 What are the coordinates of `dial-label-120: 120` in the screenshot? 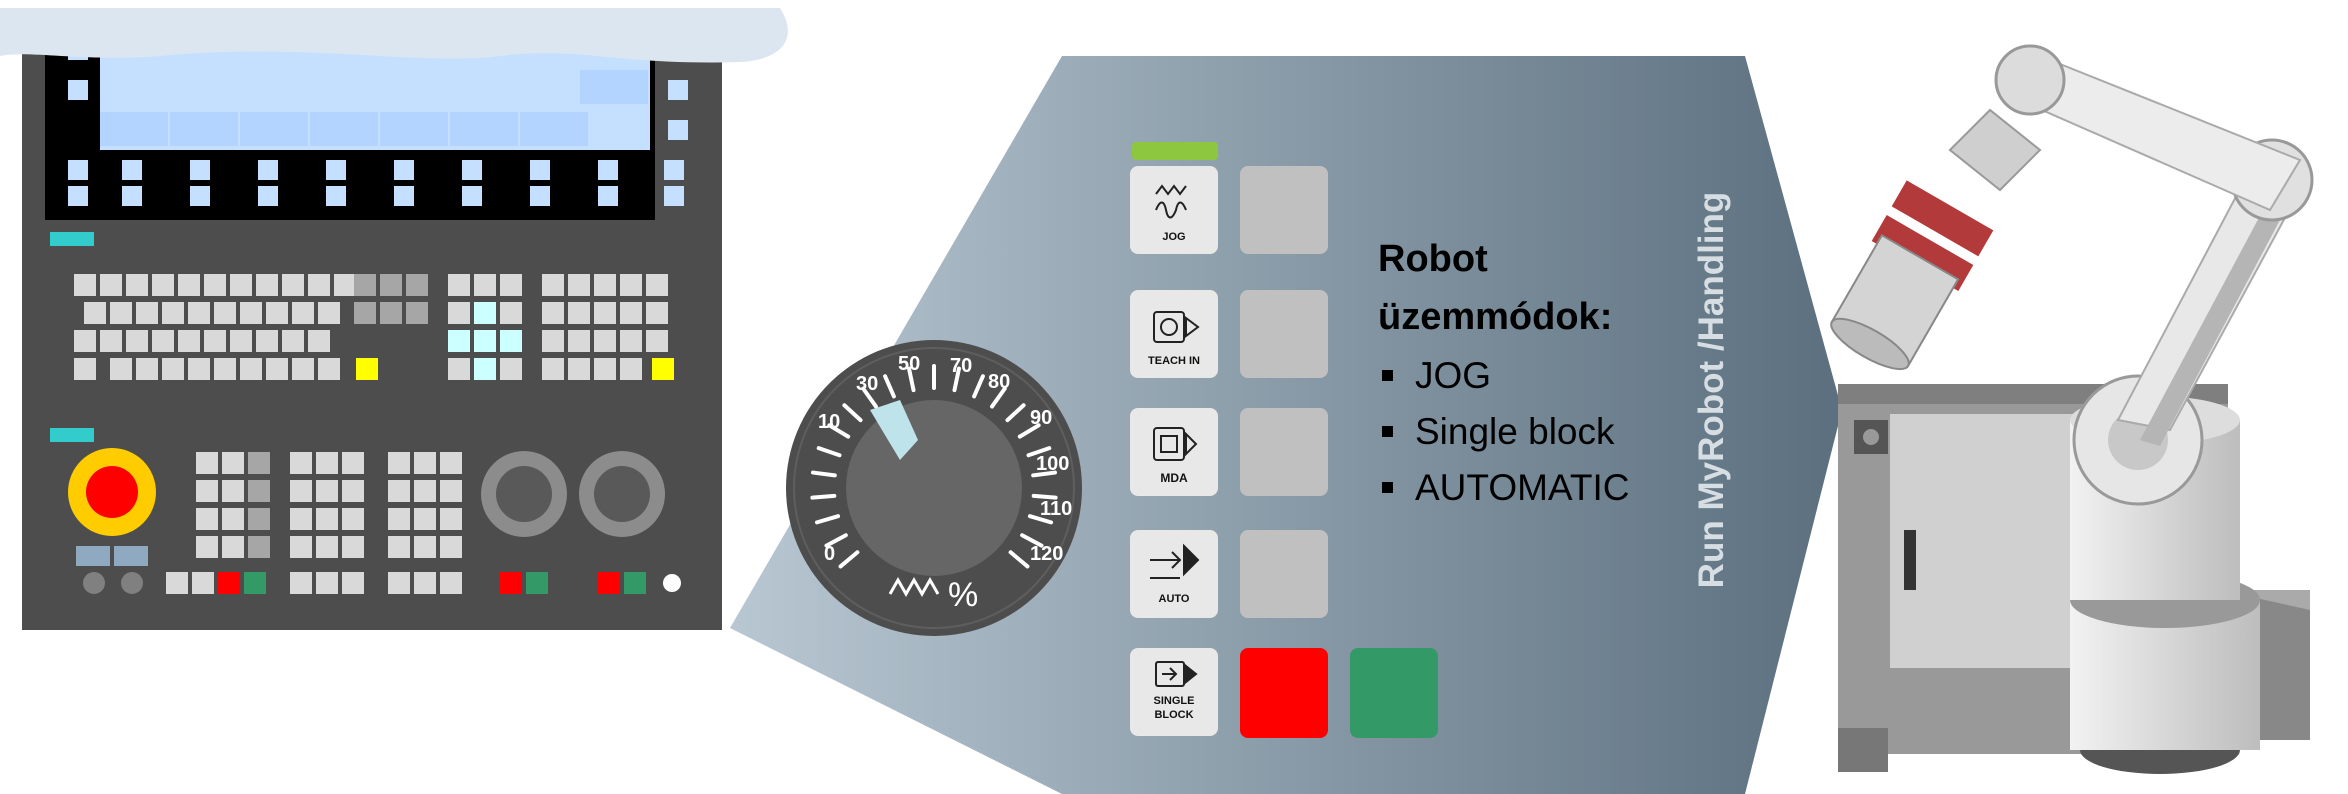 It's located at (1046, 554).